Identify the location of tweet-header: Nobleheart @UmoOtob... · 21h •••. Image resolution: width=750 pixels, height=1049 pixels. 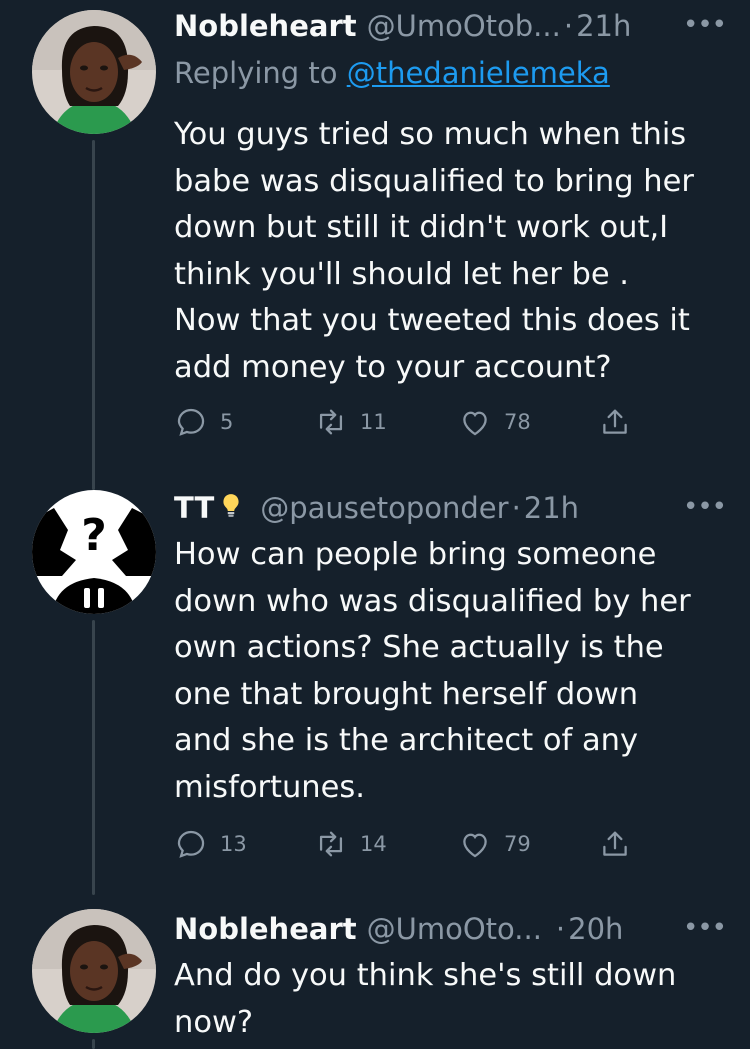
(452, 26).